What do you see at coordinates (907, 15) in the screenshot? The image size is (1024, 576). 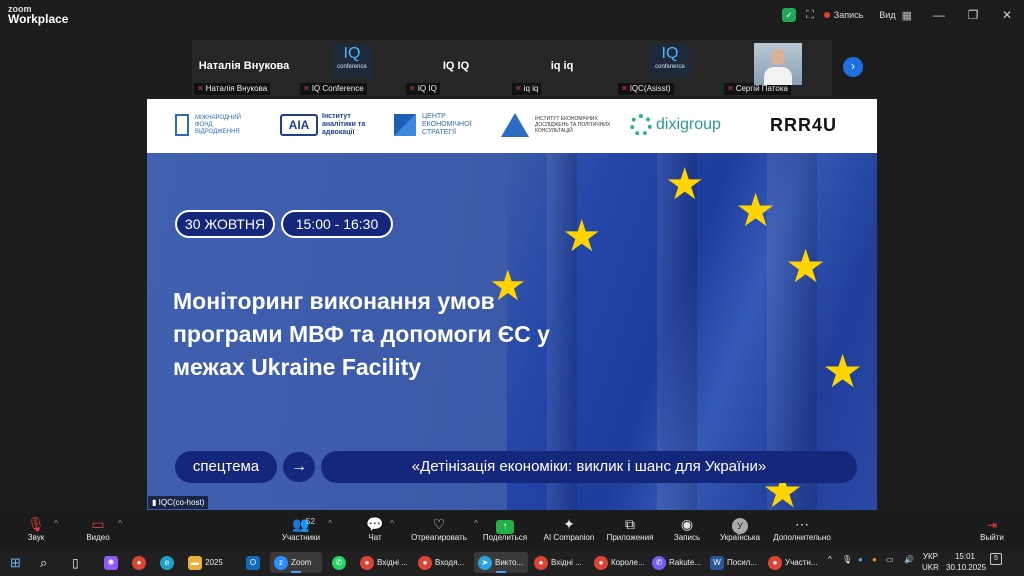 I see `view-grid-icon: ▦` at bounding box center [907, 15].